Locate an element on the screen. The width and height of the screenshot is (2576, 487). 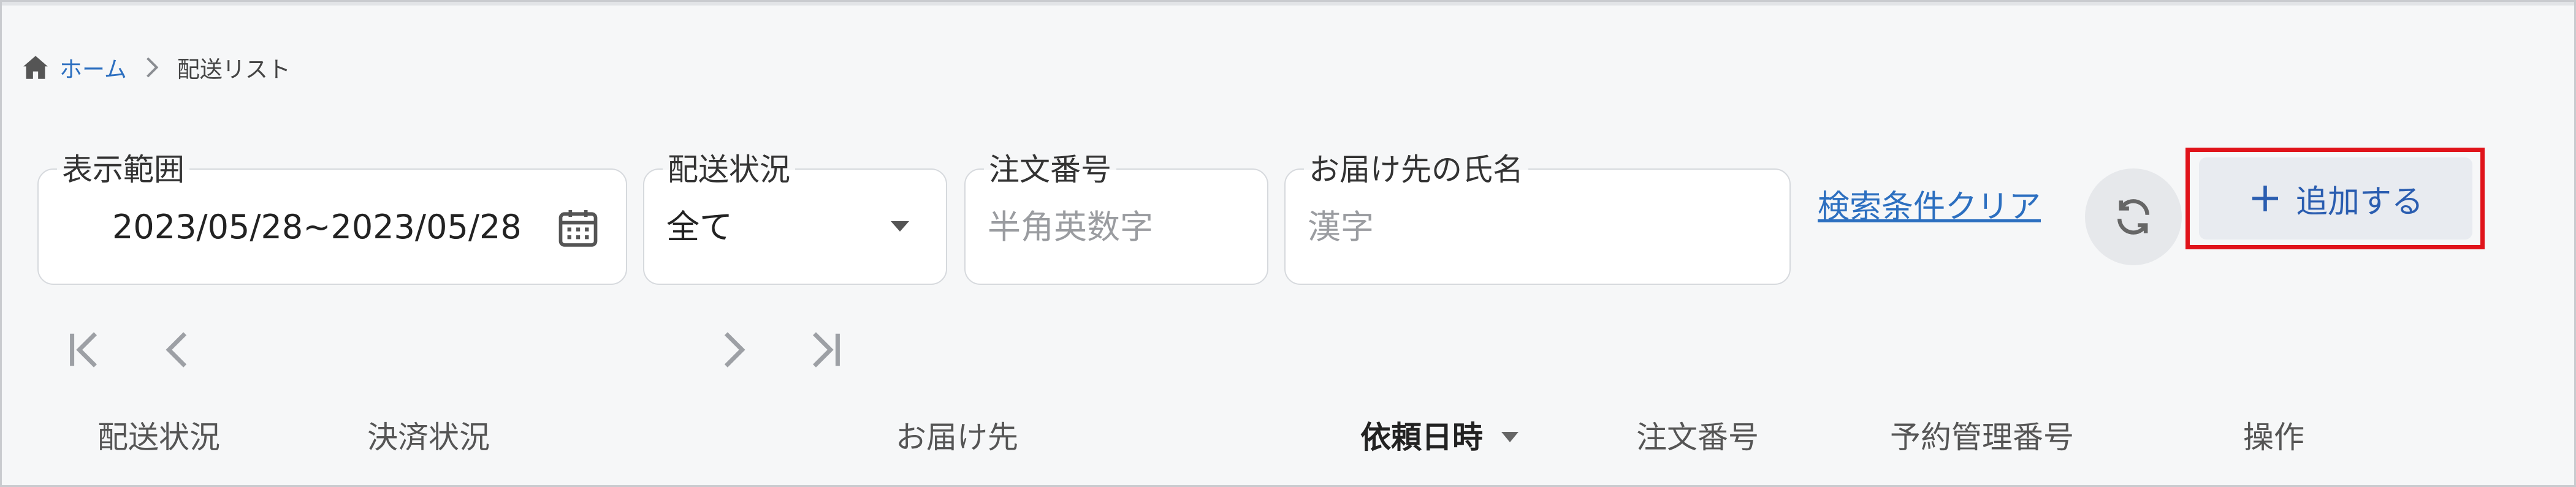
last-page-icon is located at coordinates (825, 350).